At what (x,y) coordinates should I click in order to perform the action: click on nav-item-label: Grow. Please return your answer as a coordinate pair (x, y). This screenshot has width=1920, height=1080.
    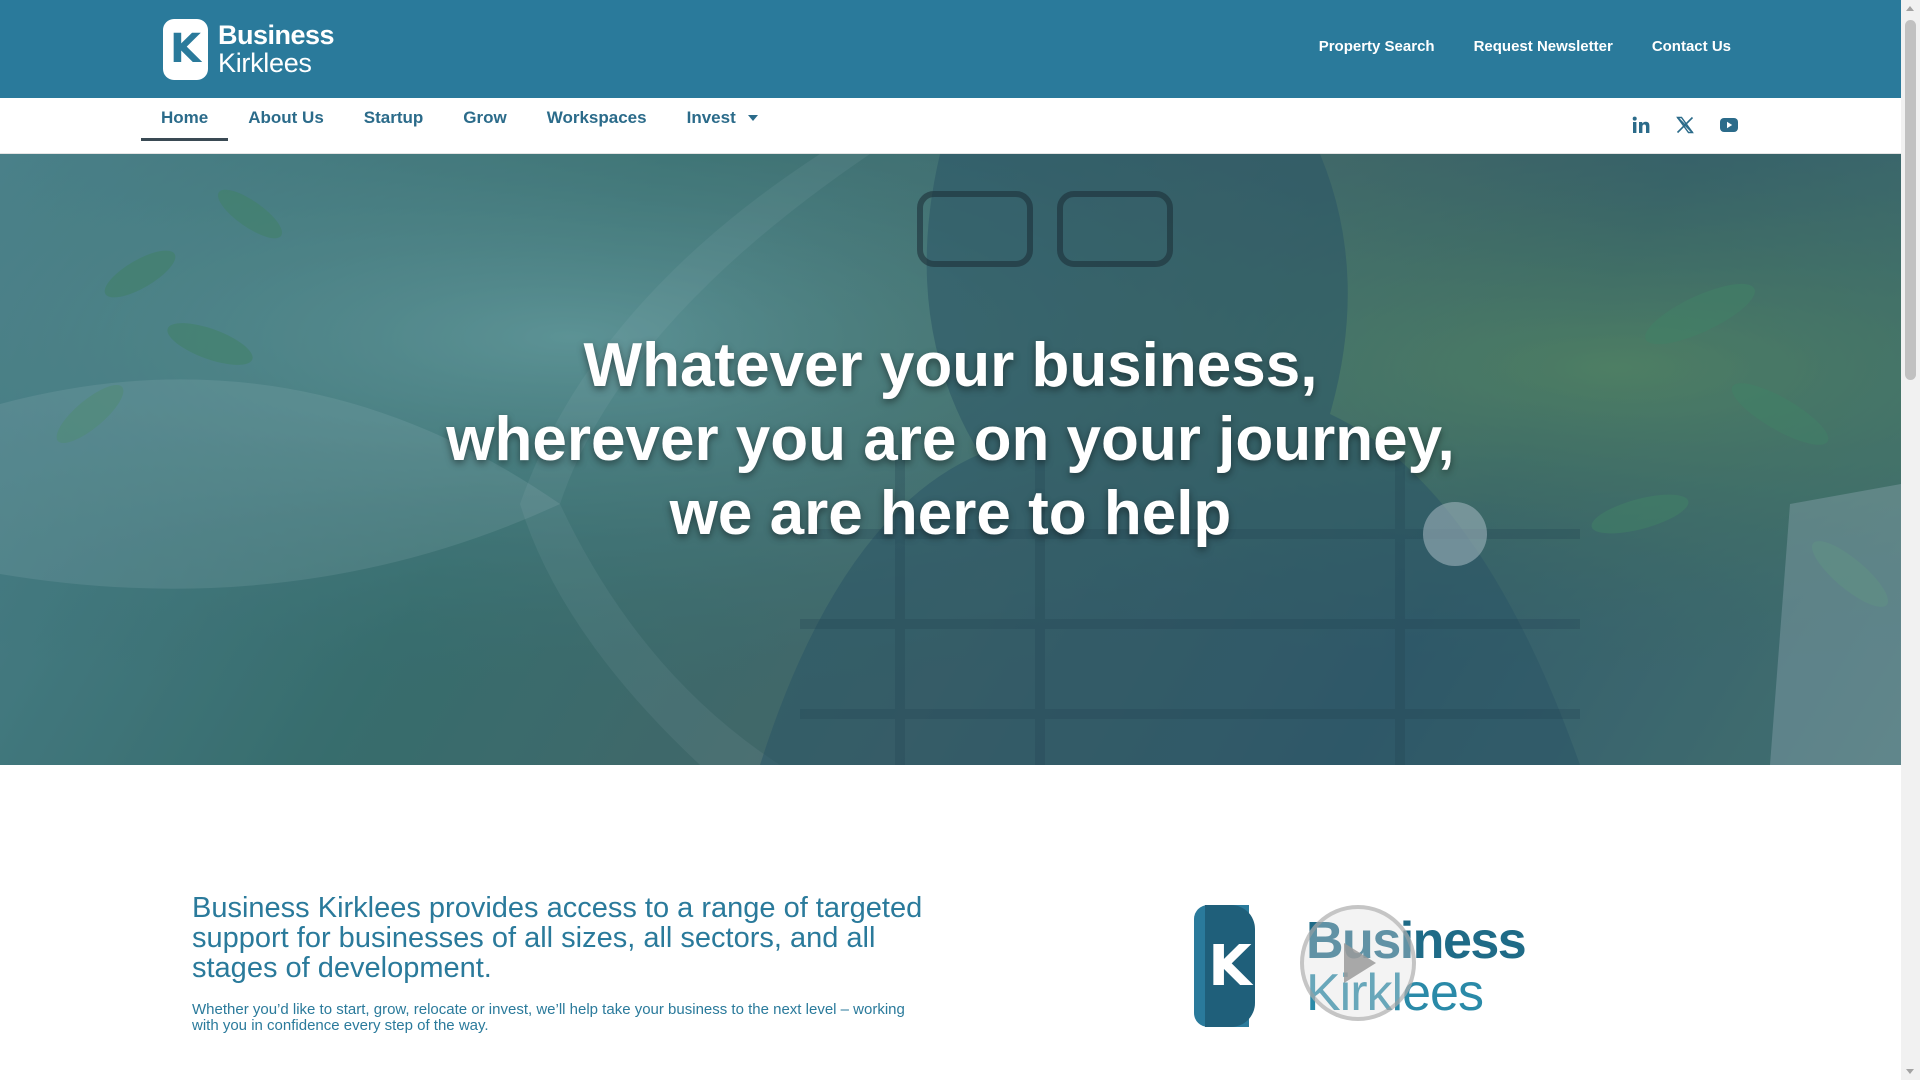
    Looking at the image, I should click on (485, 117).